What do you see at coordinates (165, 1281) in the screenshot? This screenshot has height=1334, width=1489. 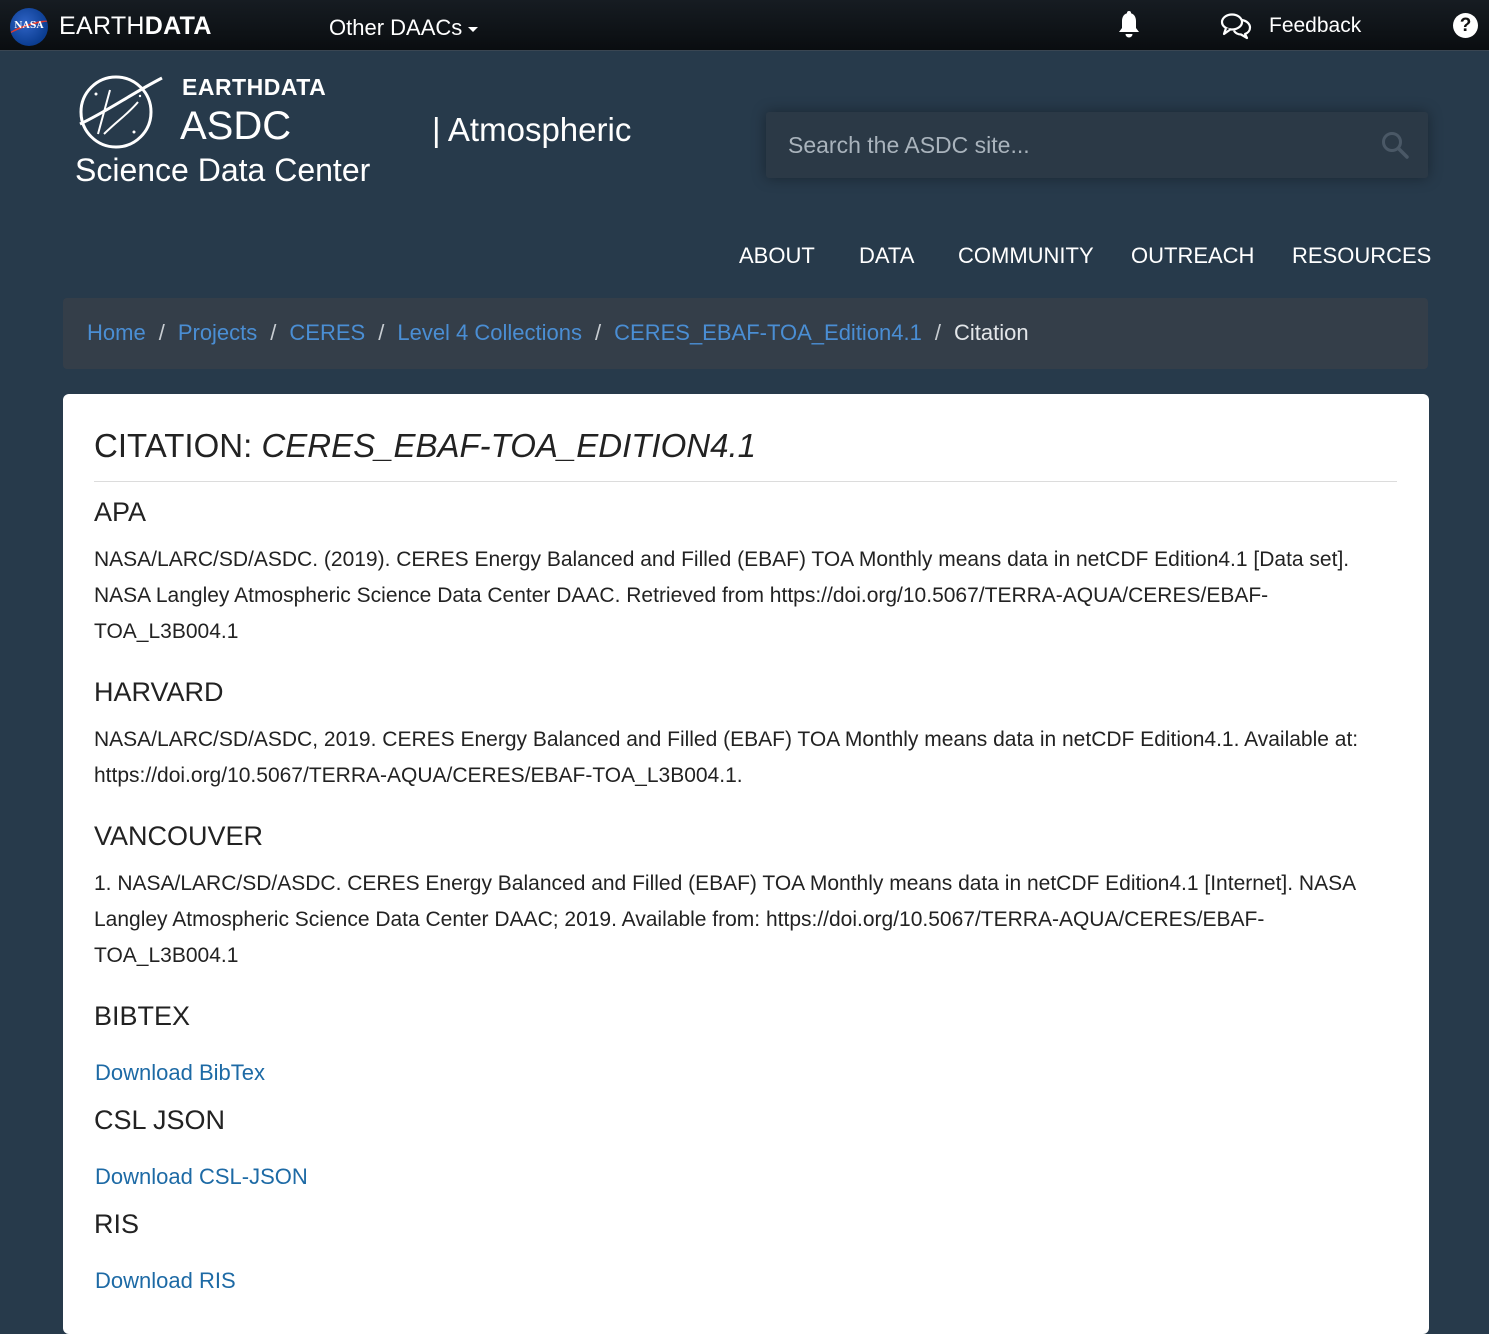 I see `download-ris-link: Download RIS` at bounding box center [165, 1281].